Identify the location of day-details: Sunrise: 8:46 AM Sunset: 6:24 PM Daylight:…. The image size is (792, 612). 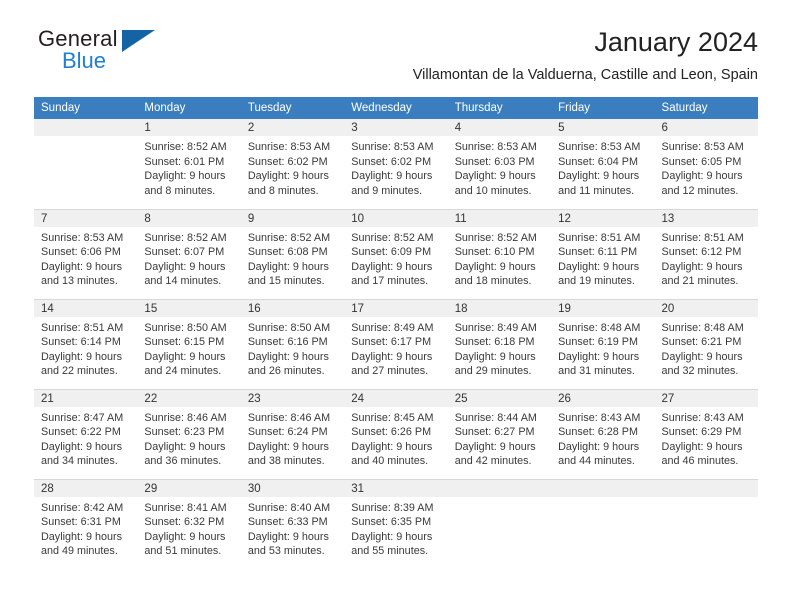
(292, 438).